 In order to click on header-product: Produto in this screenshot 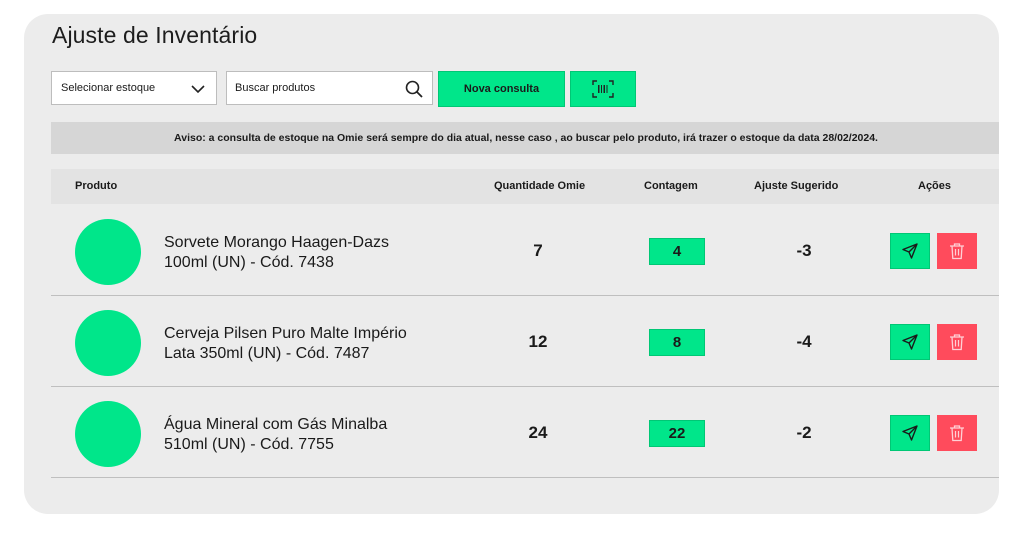, I will do `click(96, 186)`.